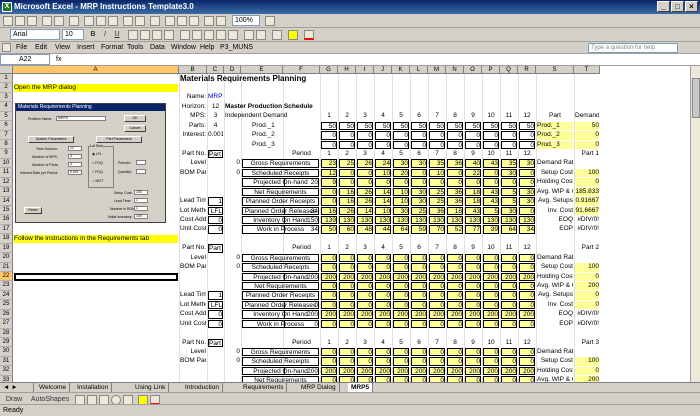  What do you see at coordinates (193, 258) in the screenshot?
I see `part-param-label: Level` at bounding box center [193, 258].